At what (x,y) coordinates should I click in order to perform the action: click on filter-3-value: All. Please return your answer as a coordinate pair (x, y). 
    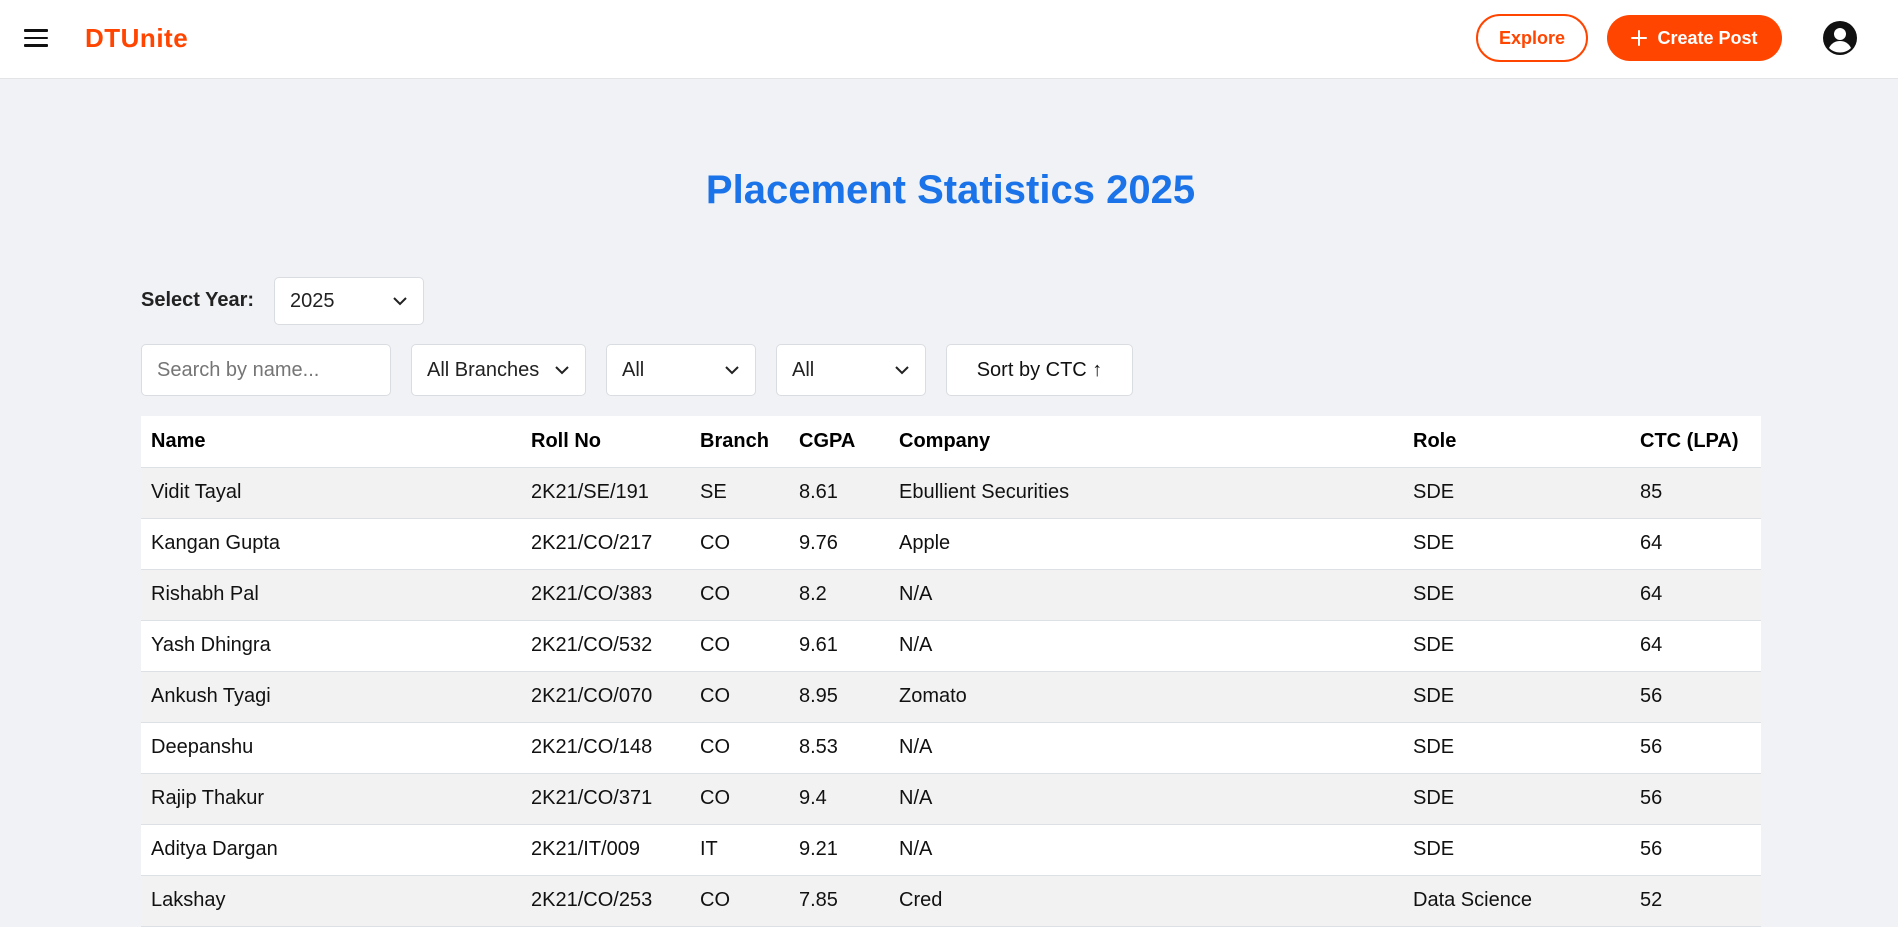
    Looking at the image, I should click on (803, 369).